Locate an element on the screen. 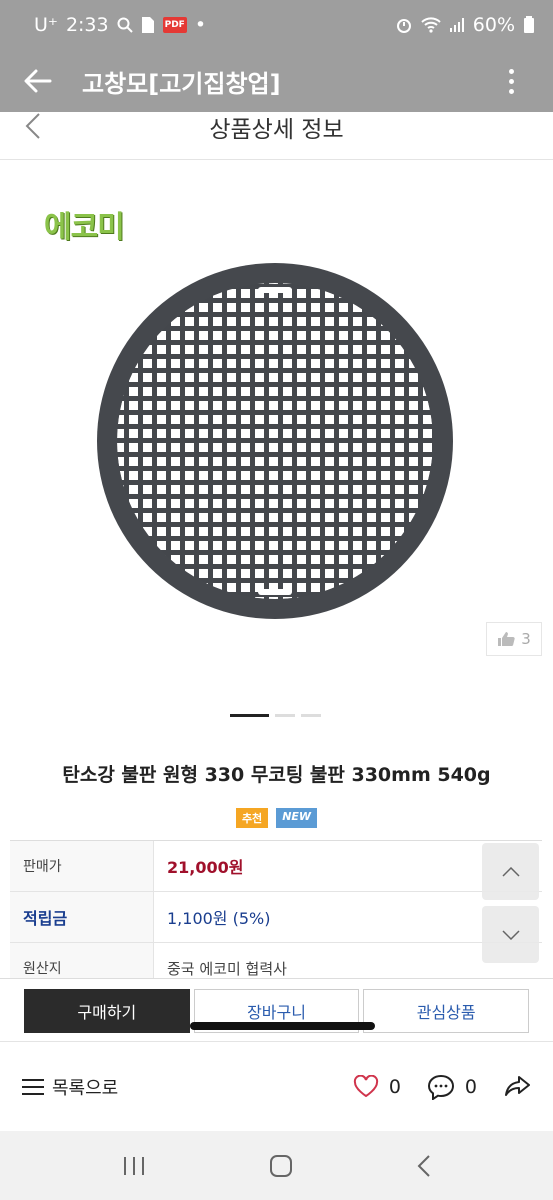 This screenshot has height=1200, width=553. thumbs-up-icon is located at coordinates (506, 639).